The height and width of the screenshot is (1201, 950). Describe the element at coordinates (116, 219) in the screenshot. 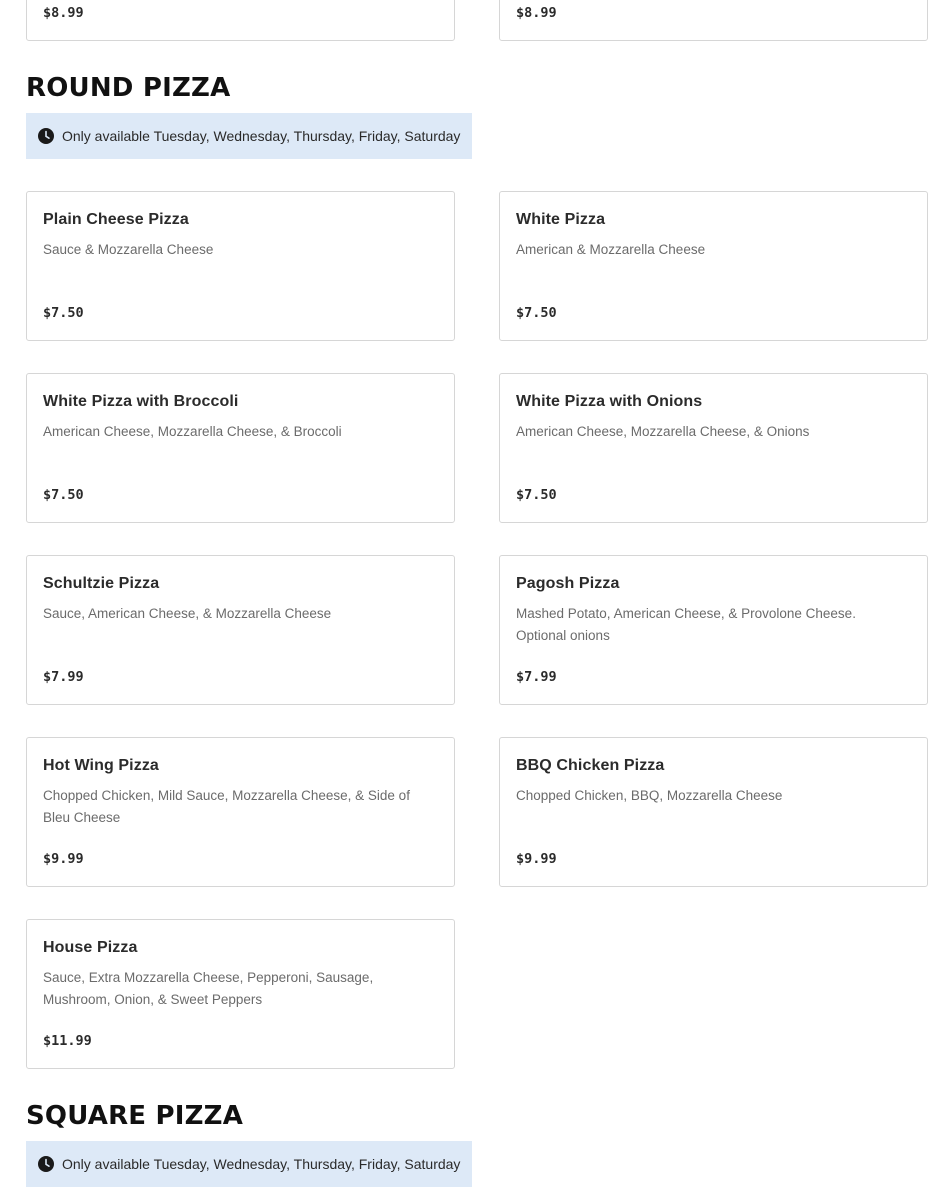

I see `item-name: Plain Cheese Pizza` at that location.